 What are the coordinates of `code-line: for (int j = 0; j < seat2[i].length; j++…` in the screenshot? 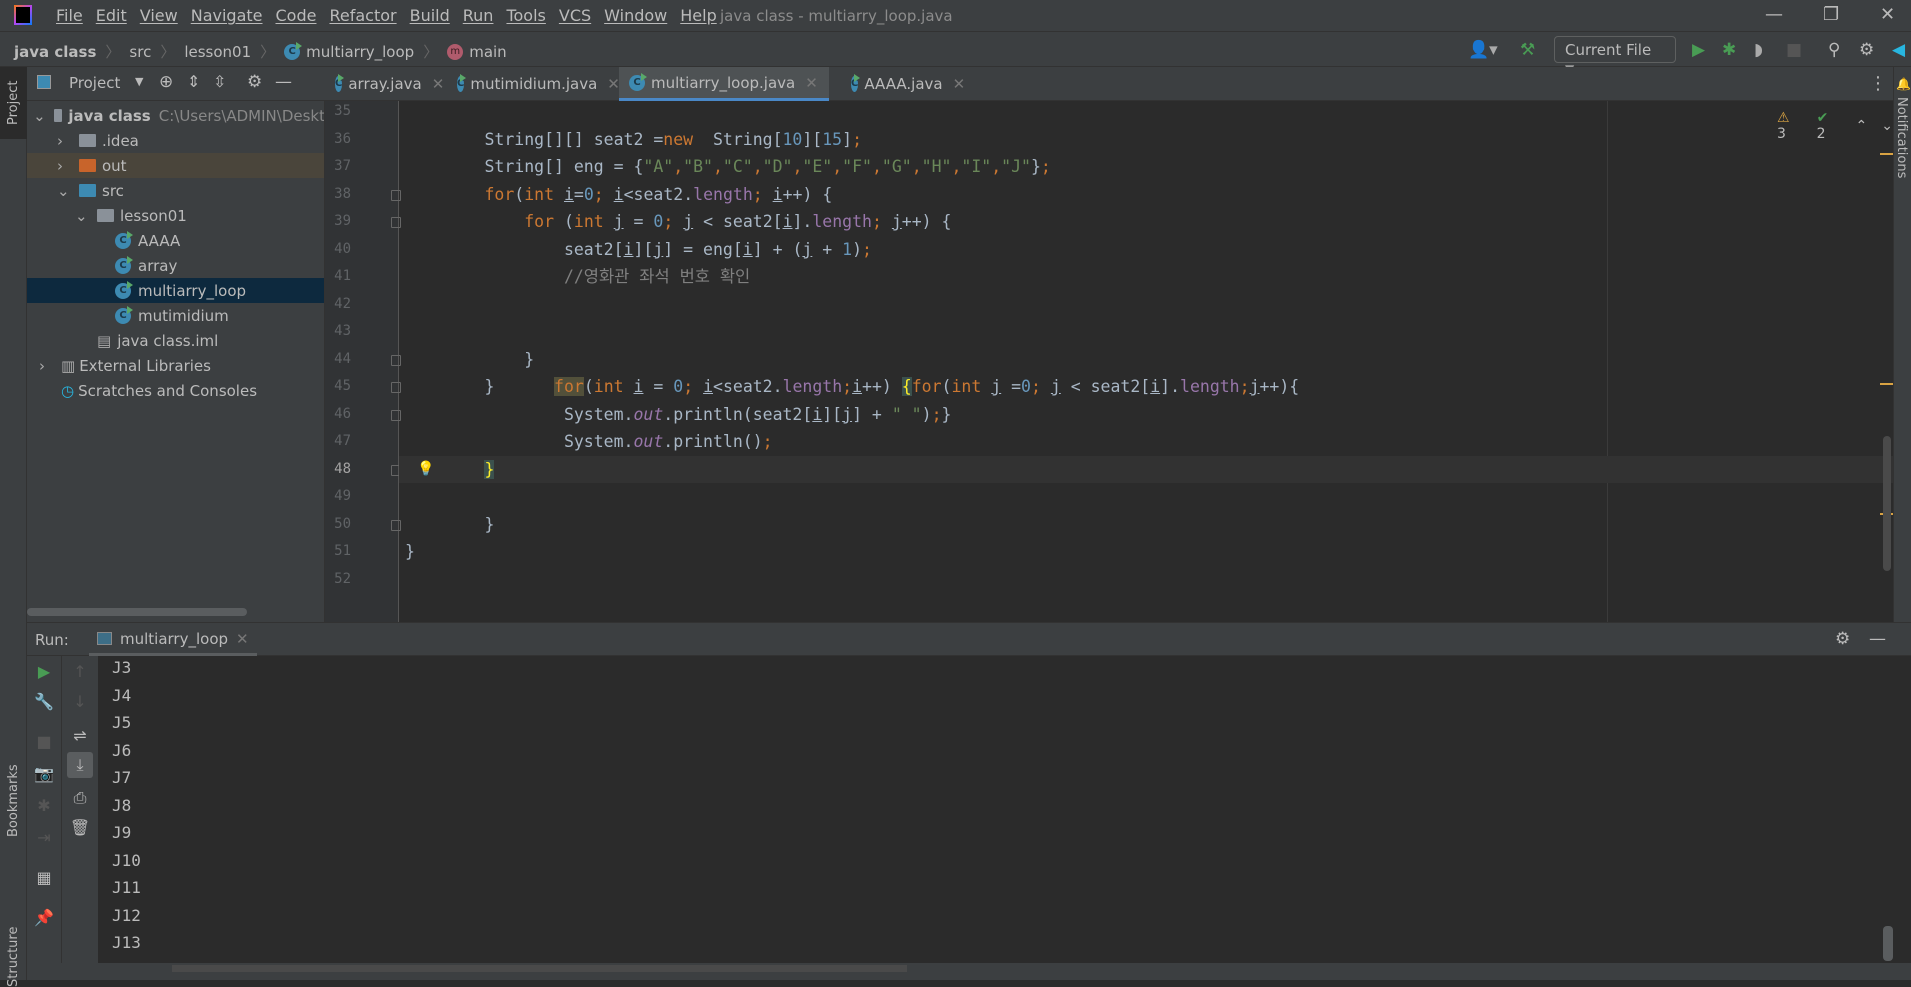 It's located at (678, 222).